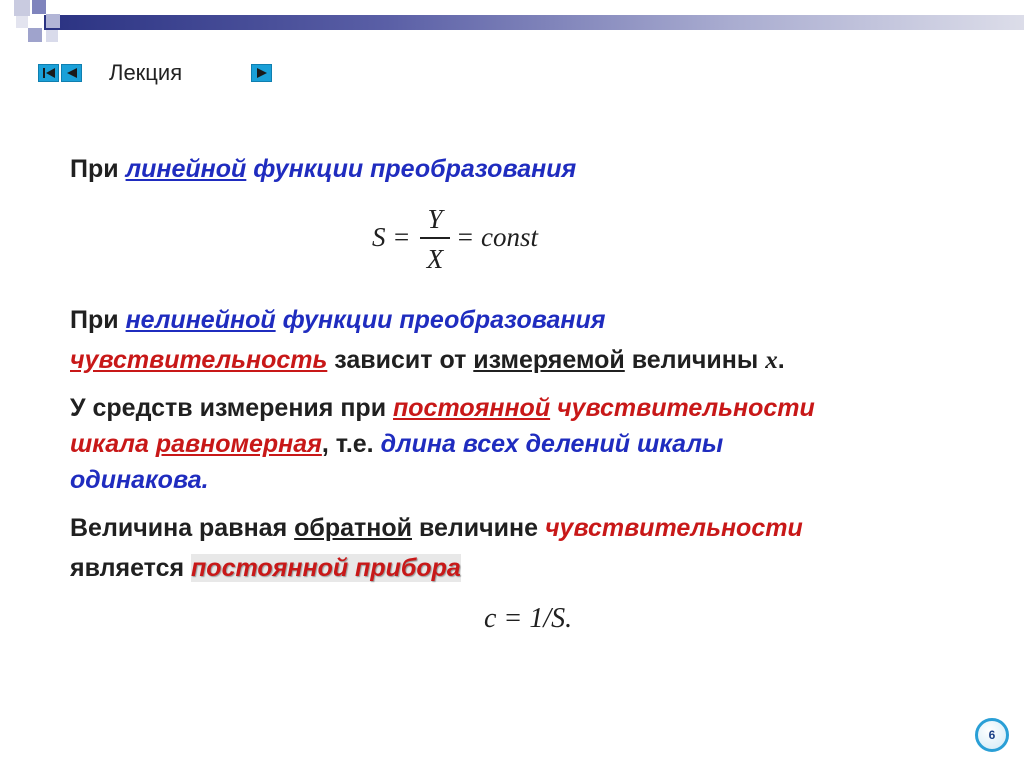  Describe the element at coordinates (146, 72) in the screenshot. I see `lecture-title: Лекция` at that location.